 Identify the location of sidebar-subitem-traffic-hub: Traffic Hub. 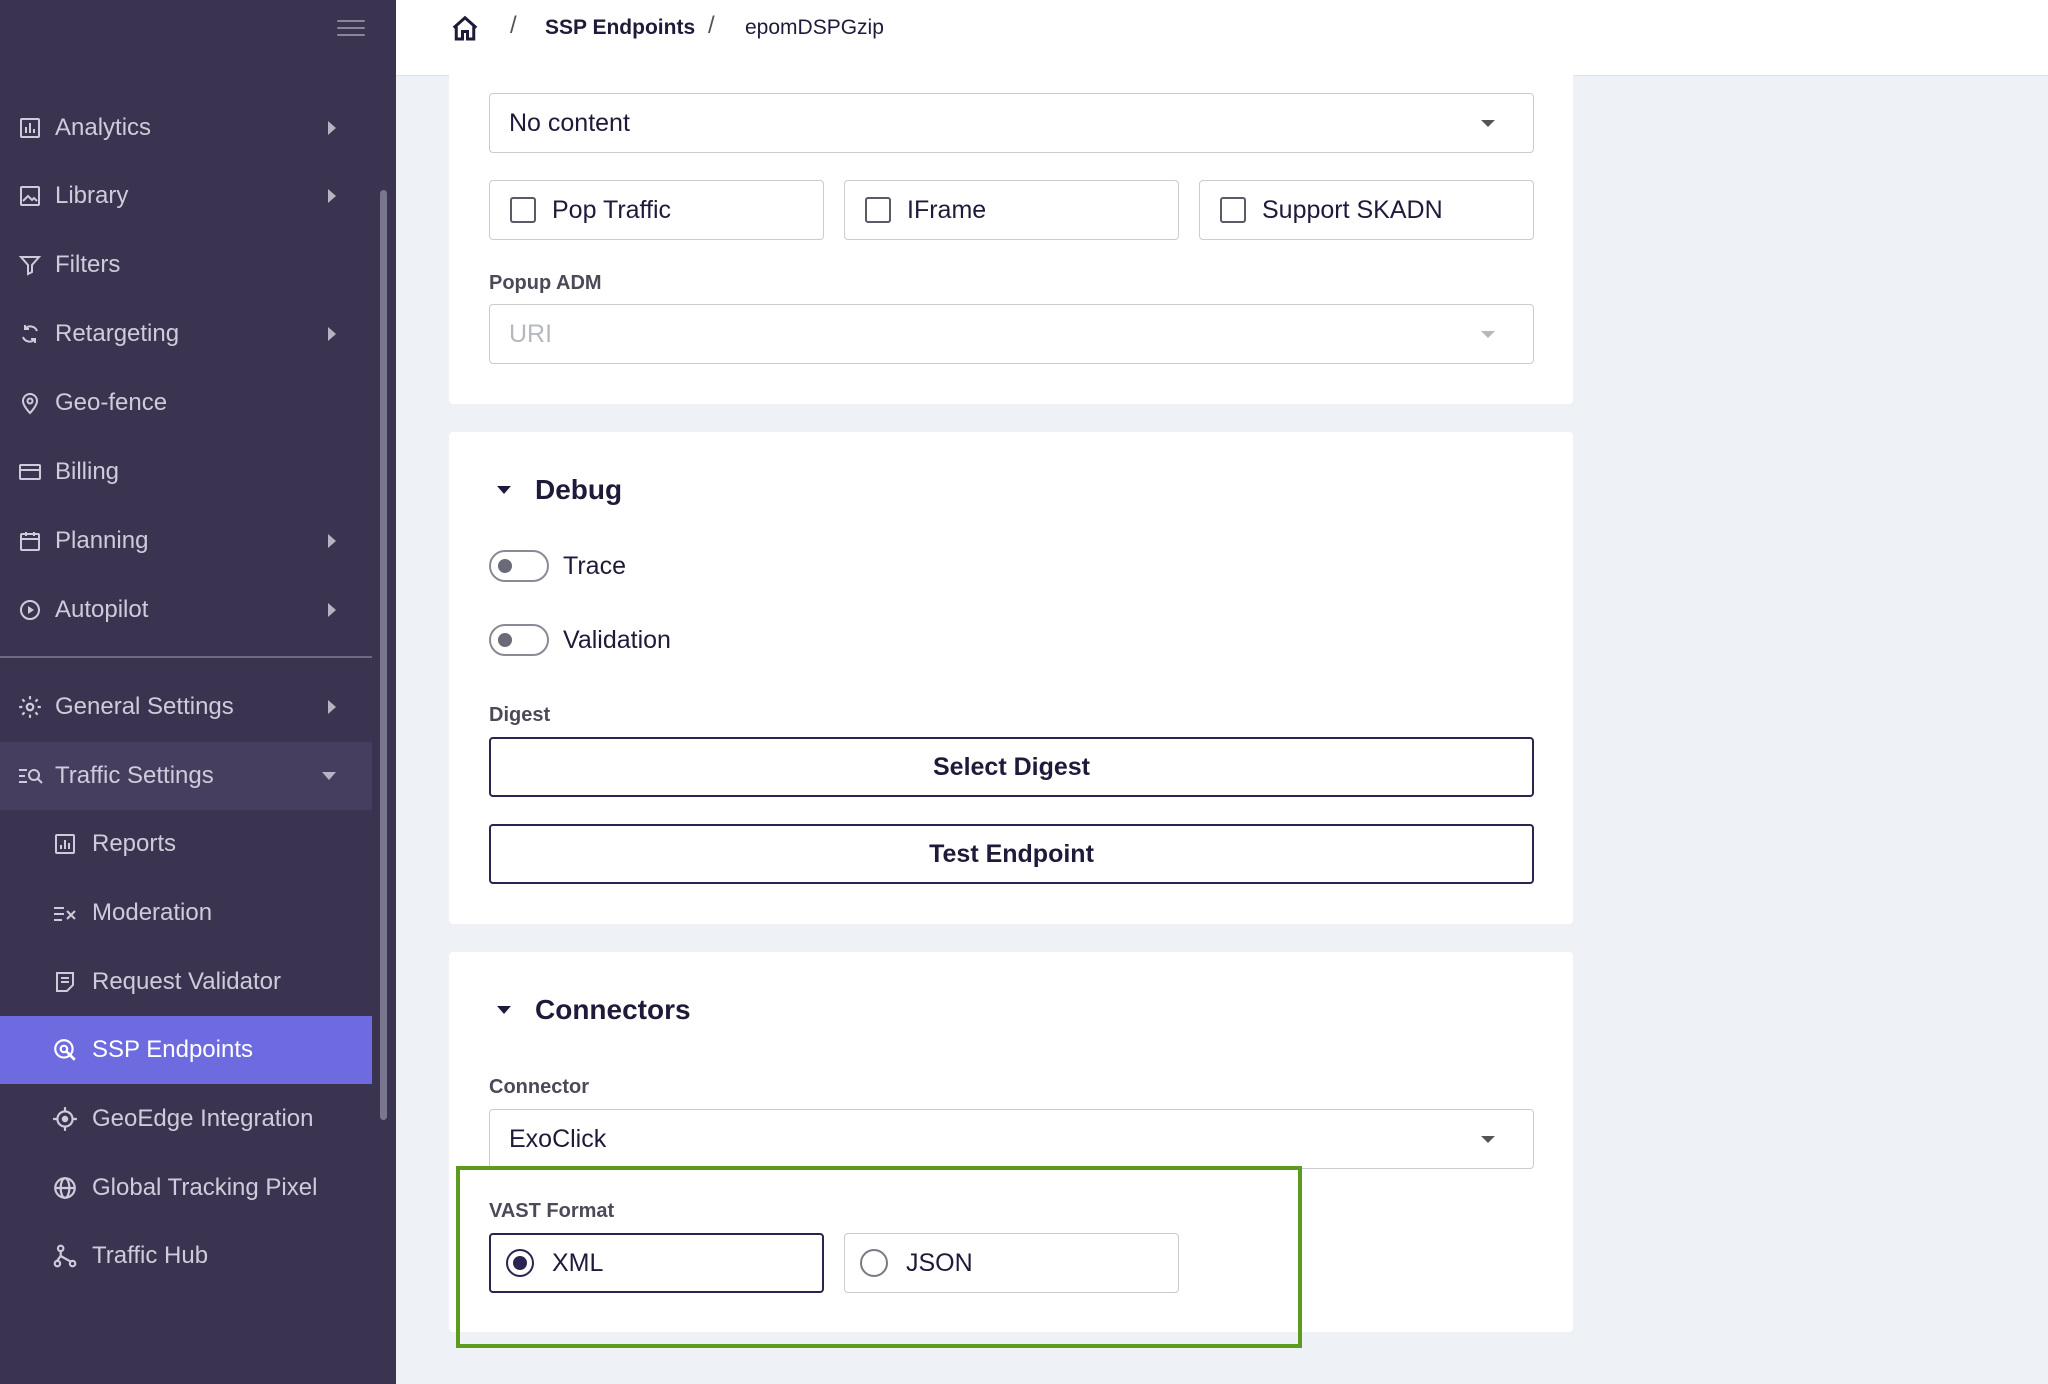
(186, 1256).